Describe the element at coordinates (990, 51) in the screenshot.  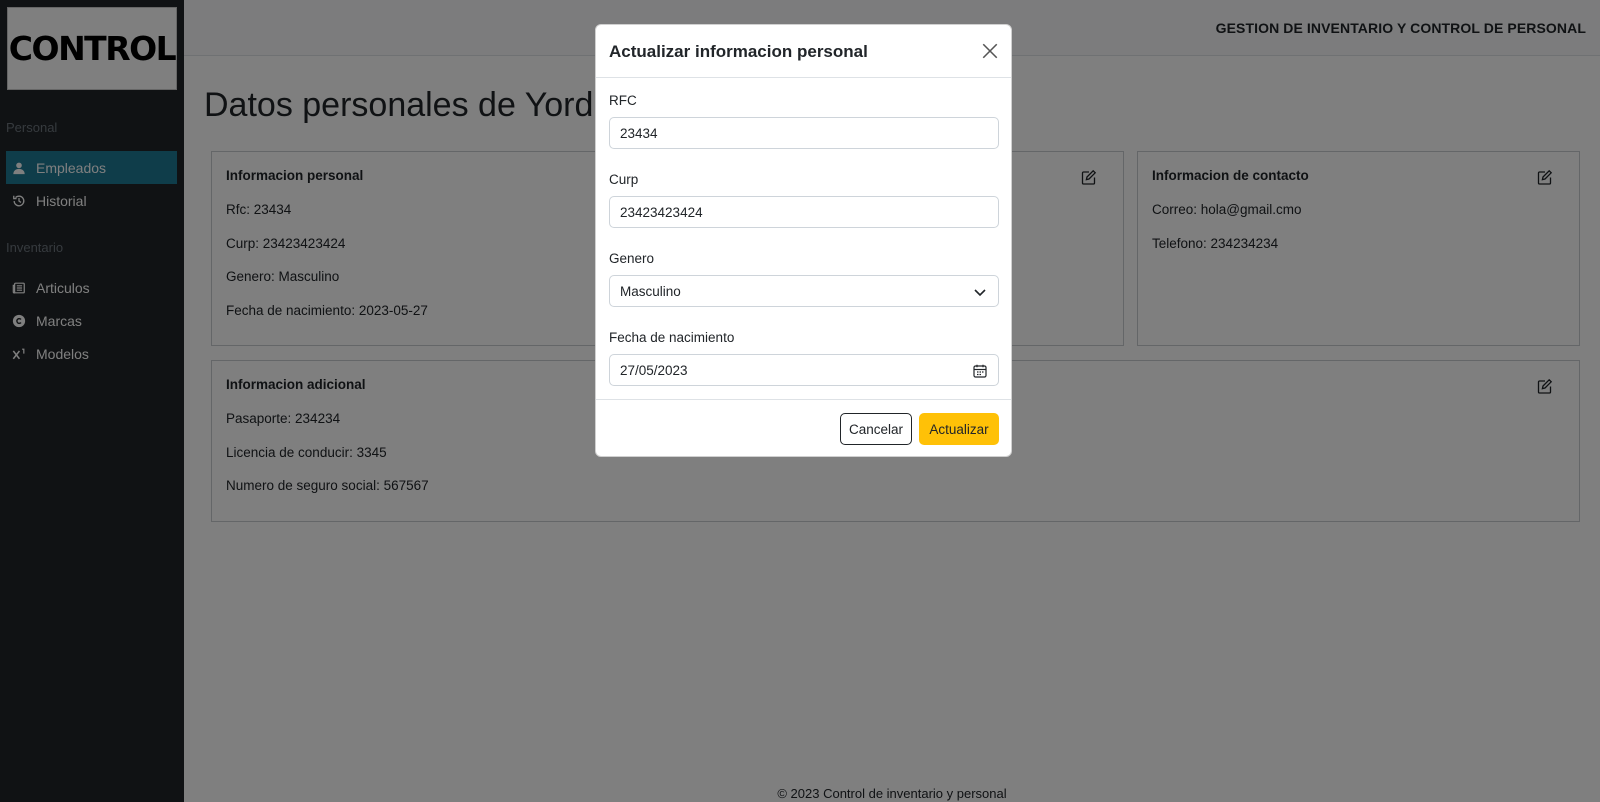
I see `close-icon` at that location.